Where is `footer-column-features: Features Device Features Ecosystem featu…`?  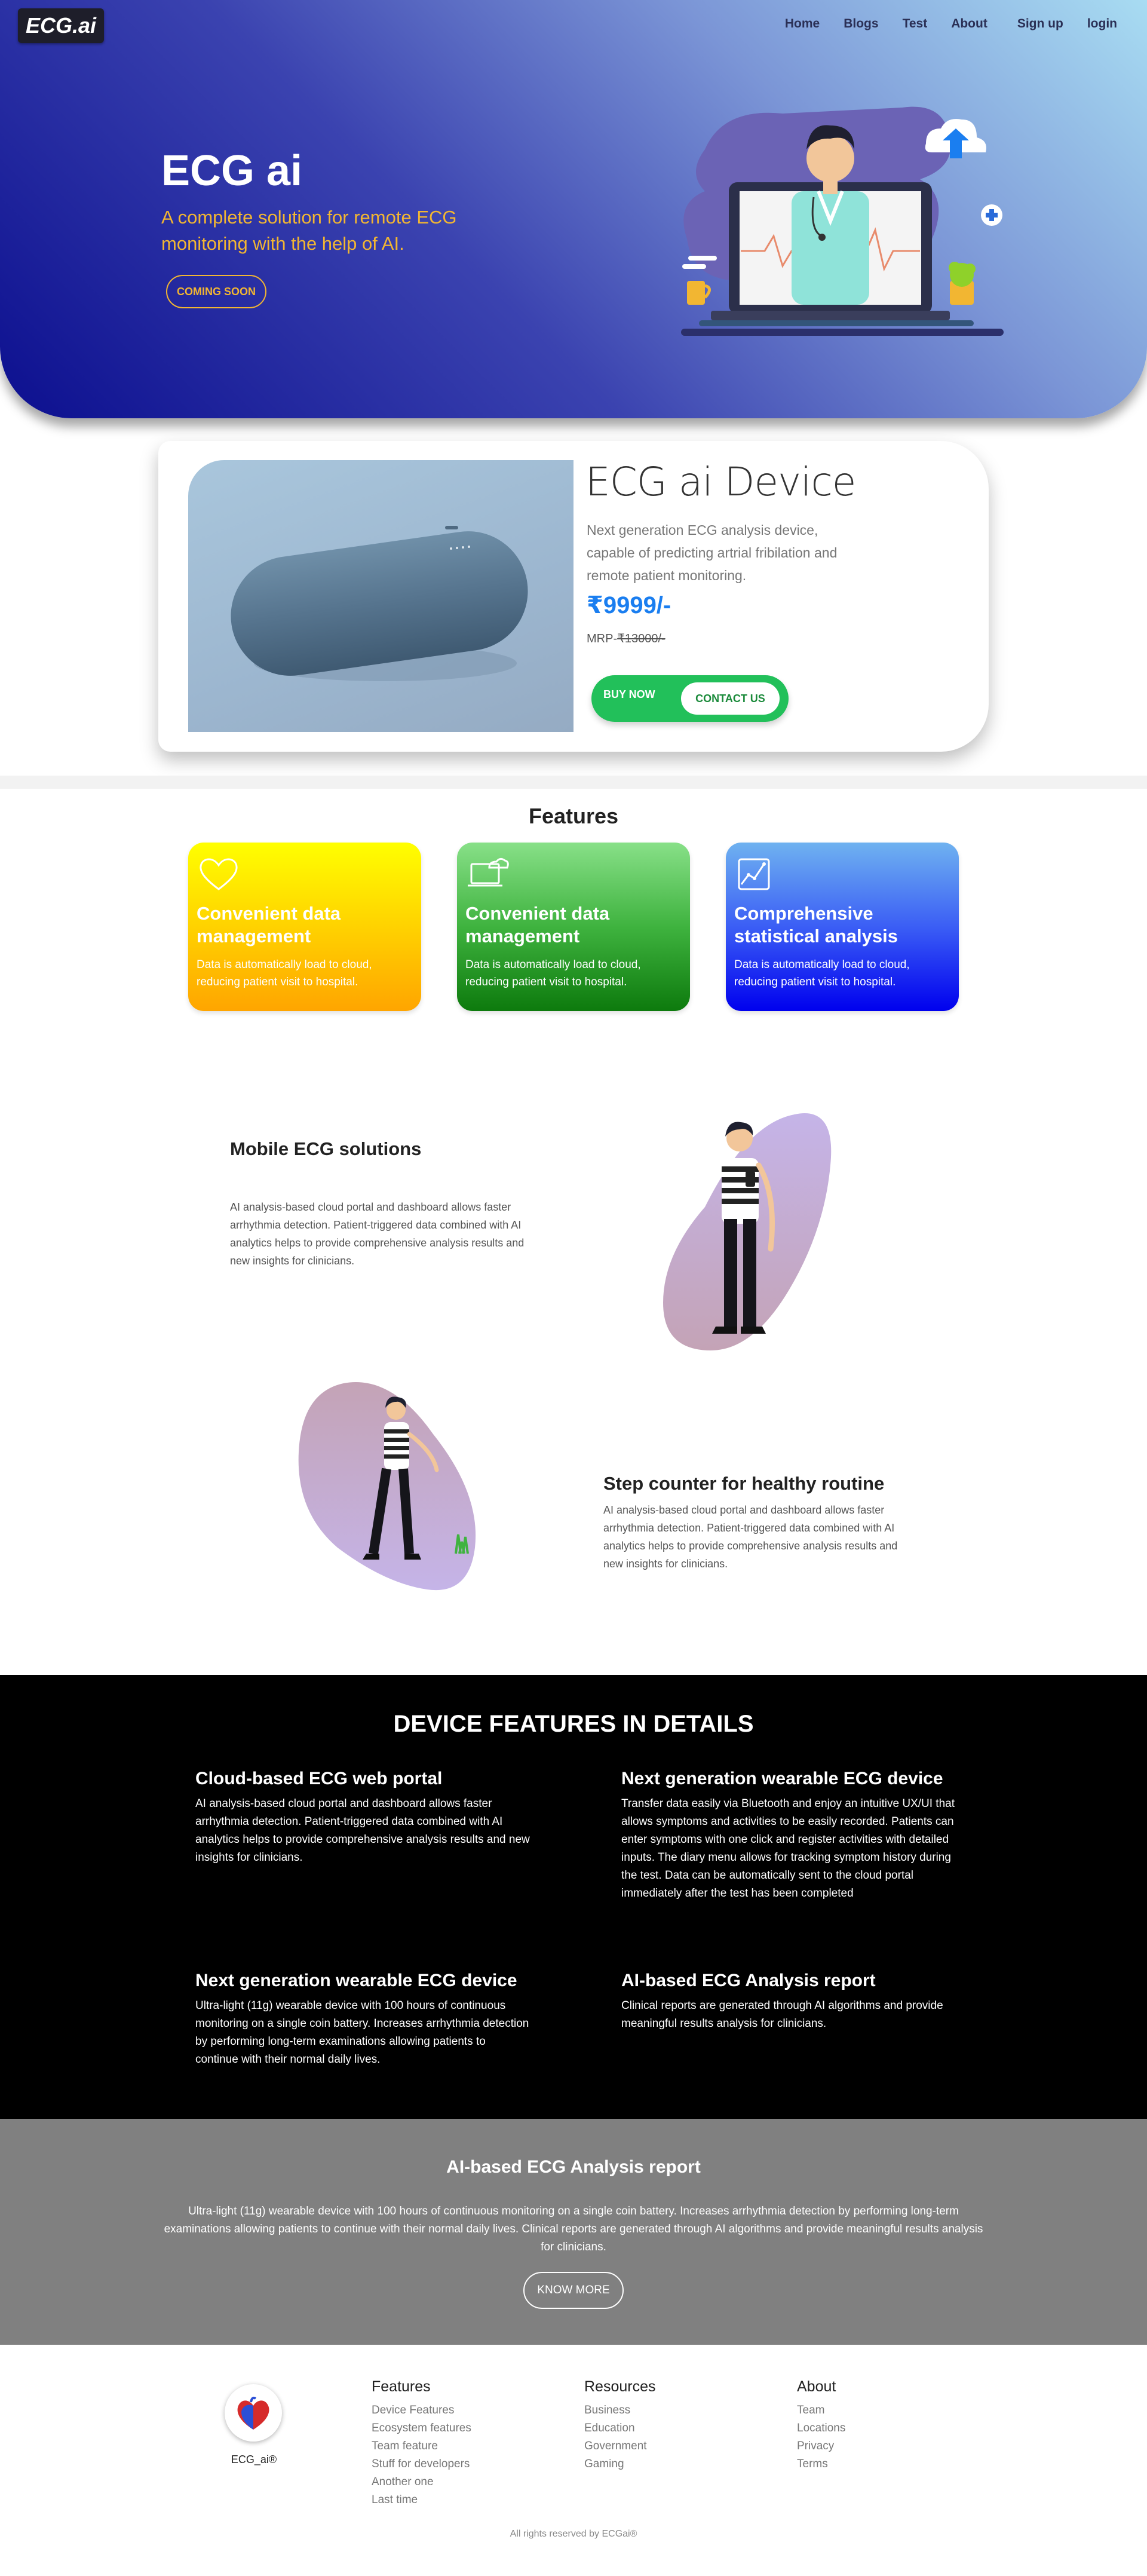
footer-column-features: Features Device Features Ecosystem featu… is located at coordinates (421, 2443).